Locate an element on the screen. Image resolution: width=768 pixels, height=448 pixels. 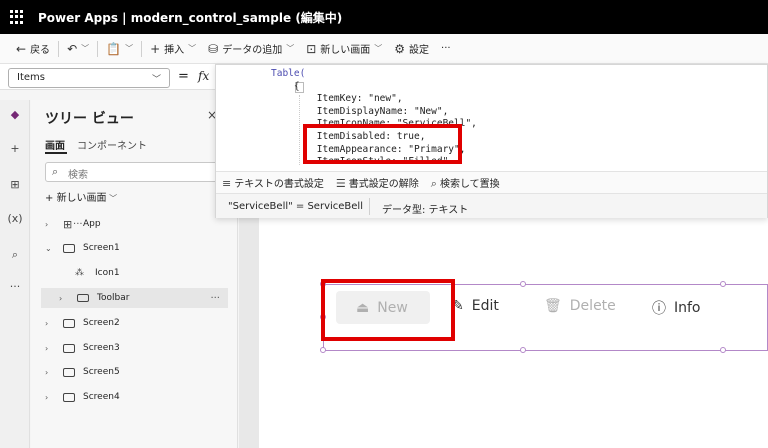
fx-icon: fx is located at coordinates (203, 76).